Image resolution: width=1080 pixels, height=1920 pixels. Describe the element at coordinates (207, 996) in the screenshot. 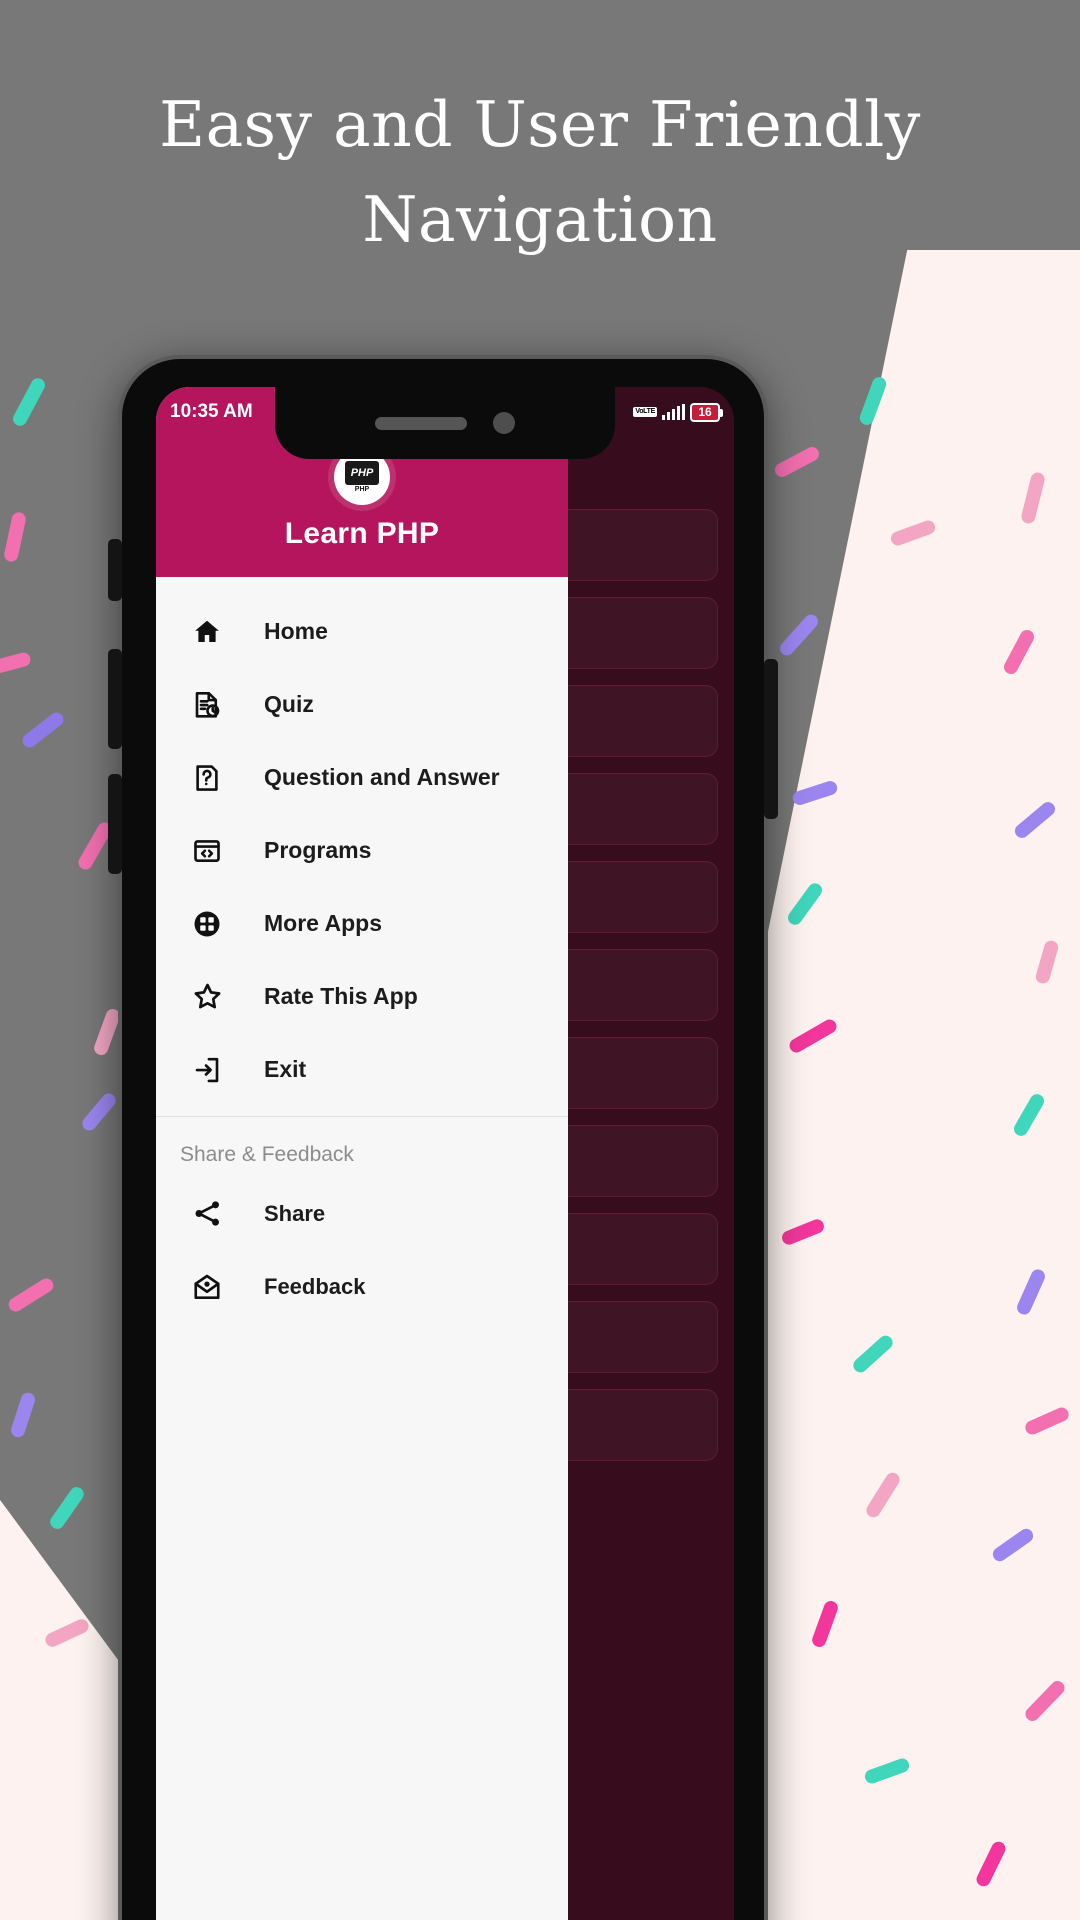

I see `star-outline-icon` at that location.